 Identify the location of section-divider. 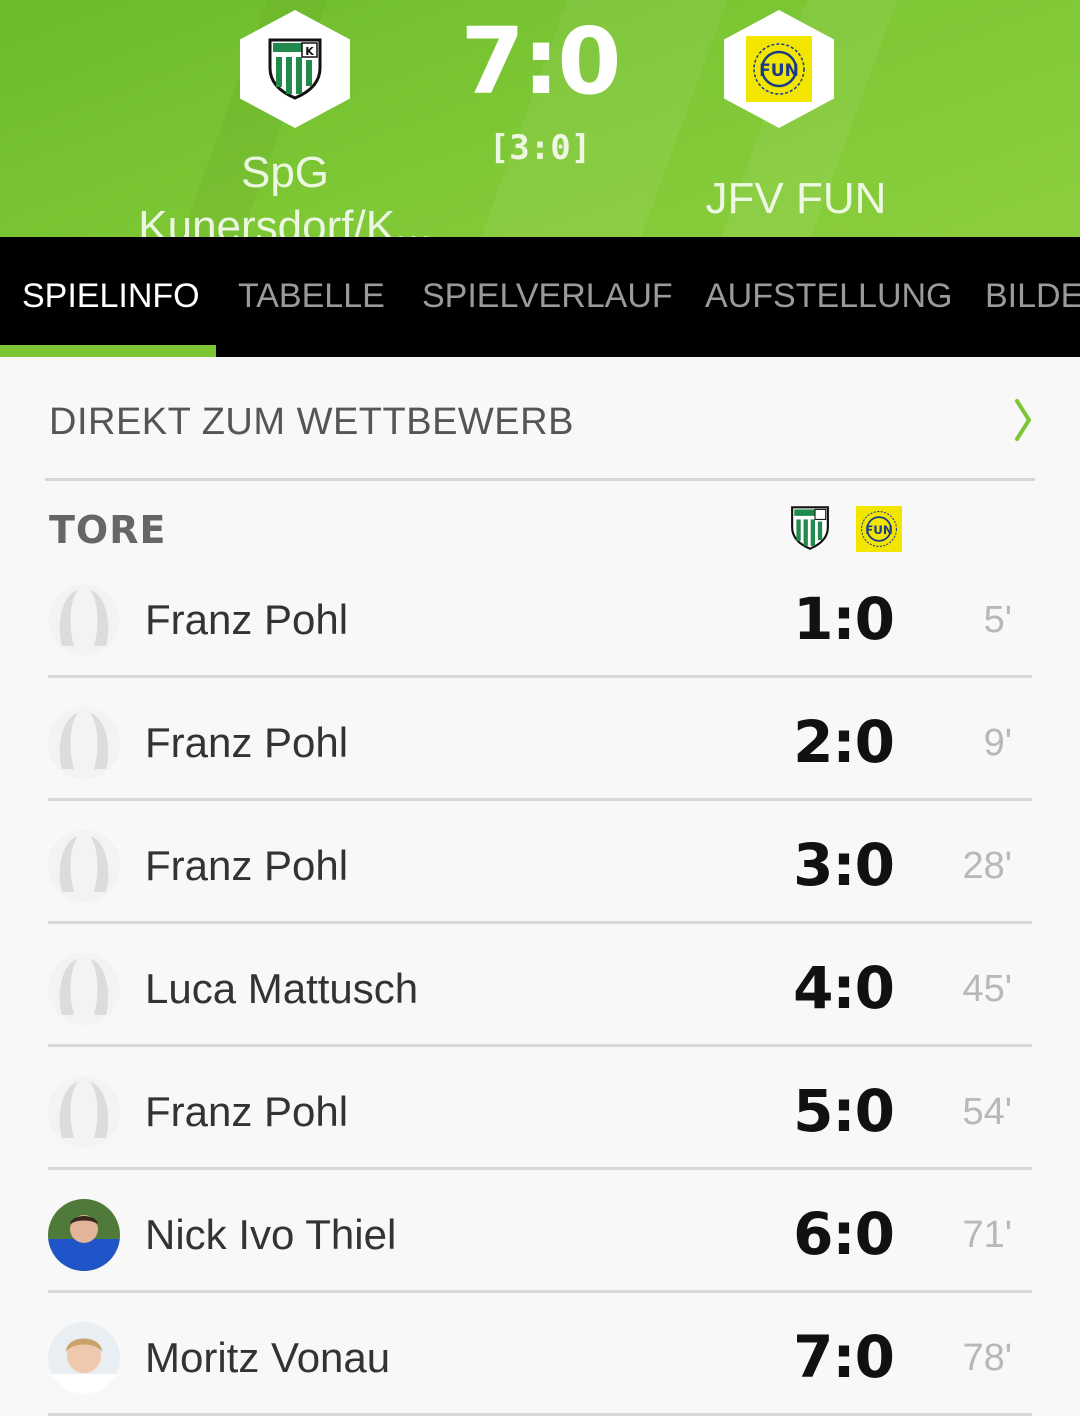
(540, 479).